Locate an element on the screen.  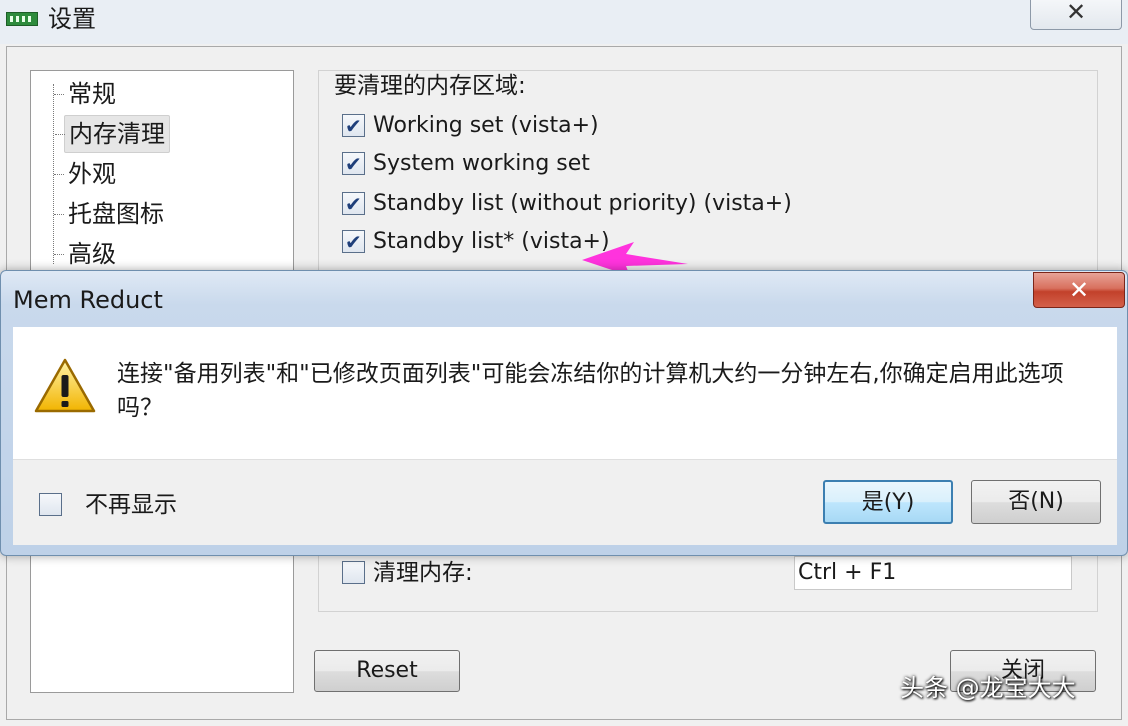
settings-close-button: ✕ is located at coordinates (1076, 15).